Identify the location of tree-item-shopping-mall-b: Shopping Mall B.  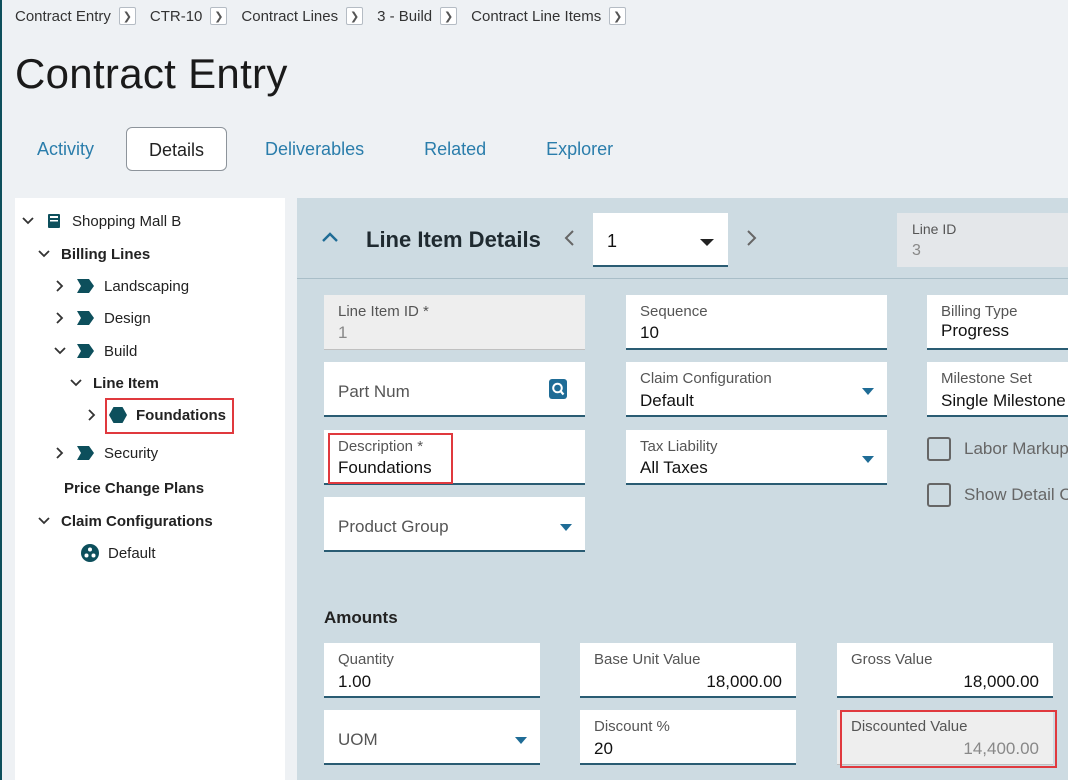
(101, 221).